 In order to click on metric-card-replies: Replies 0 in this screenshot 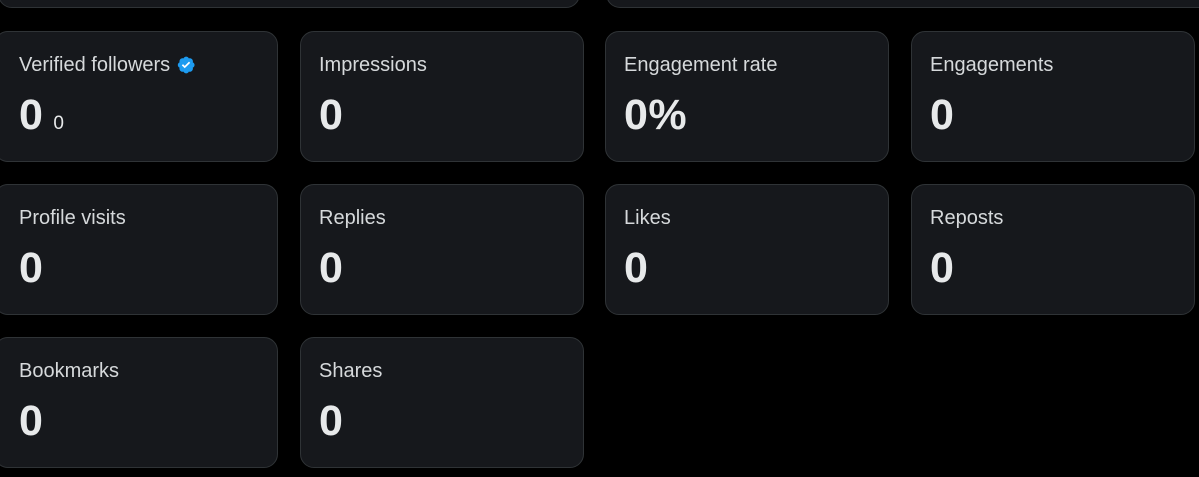, I will do `click(442, 249)`.